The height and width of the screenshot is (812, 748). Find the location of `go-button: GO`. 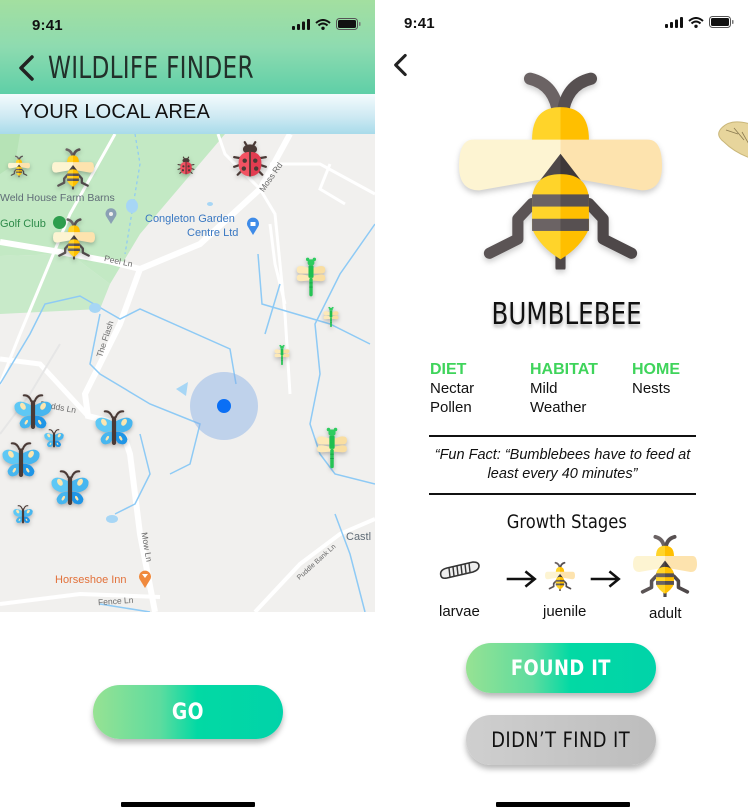

go-button: GO is located at coordinates (188, 712).